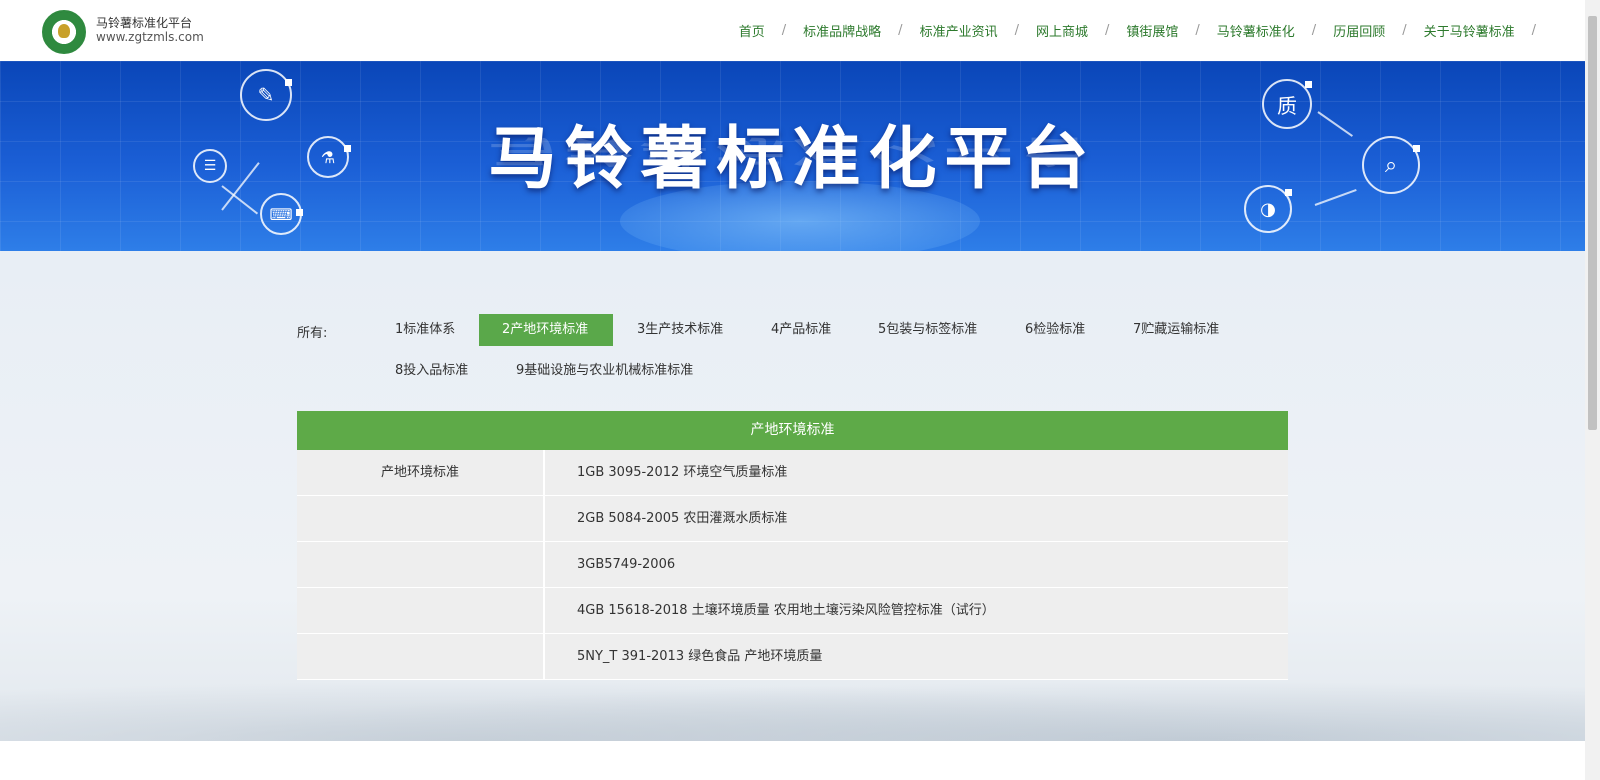 Image resolution: width=1600 pixels, height=780 pixels. What do you see at coordinates (916, 564) in the screenshot?
I see `standard-link: 3GB5749-2006` at bounding box center [916, 564].